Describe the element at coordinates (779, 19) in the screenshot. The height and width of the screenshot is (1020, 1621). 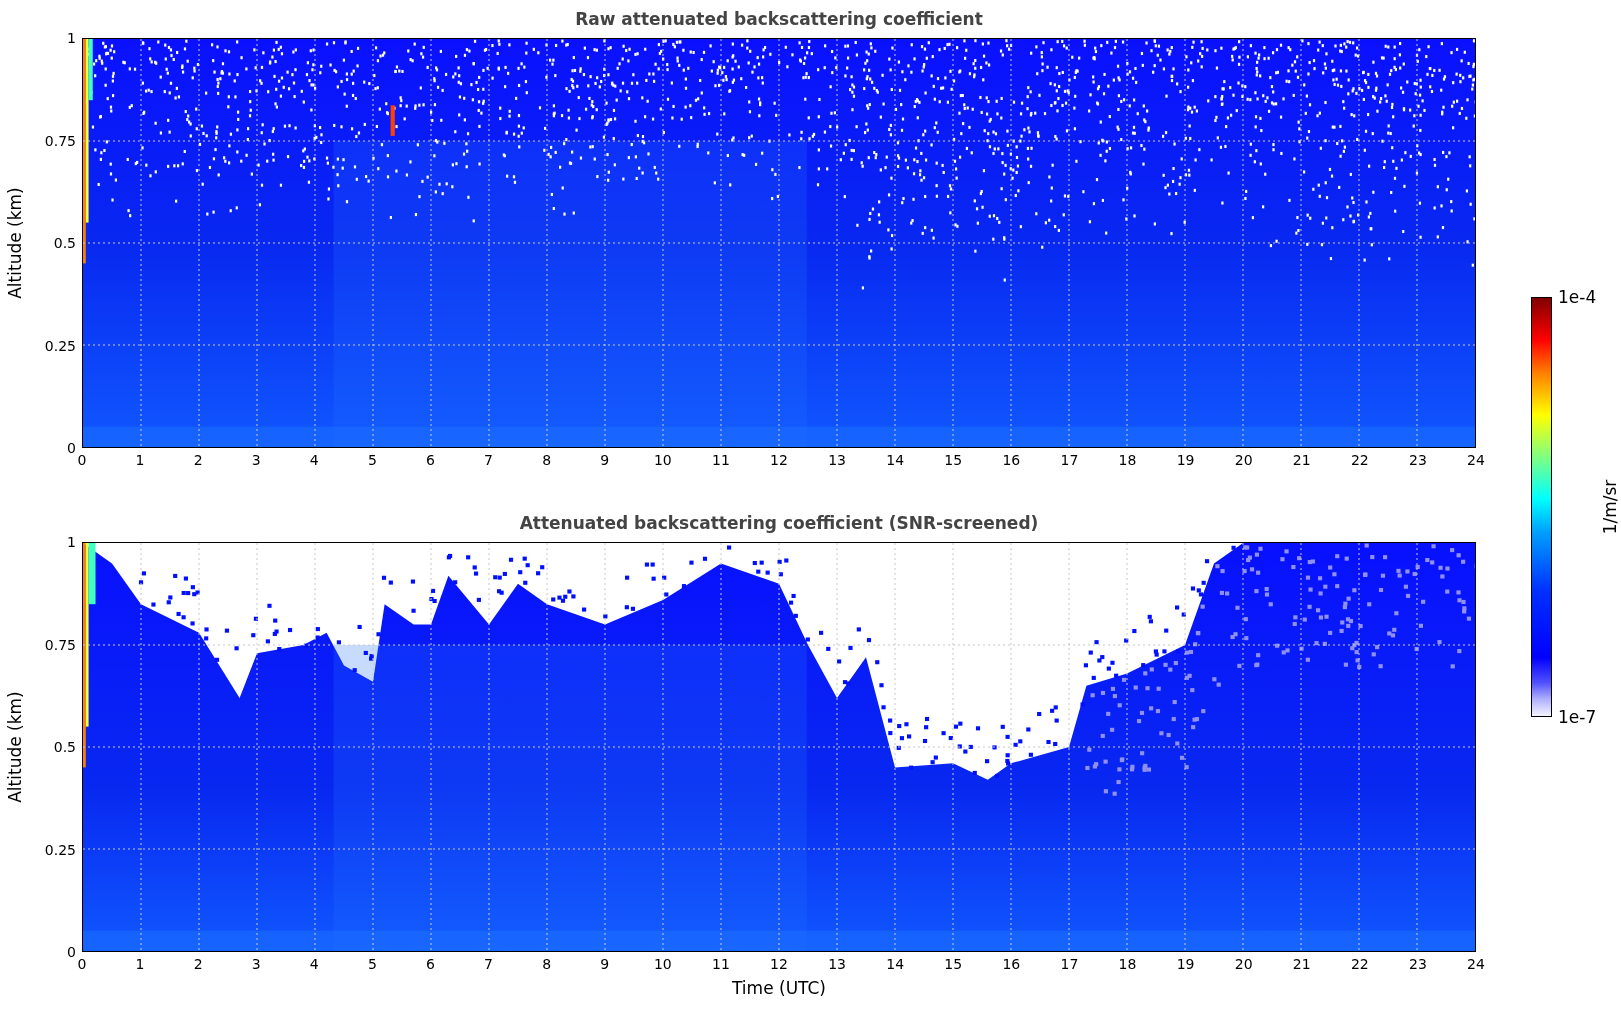
I see `plot-title: Raw attenuated backscattering coefficient` at that location.